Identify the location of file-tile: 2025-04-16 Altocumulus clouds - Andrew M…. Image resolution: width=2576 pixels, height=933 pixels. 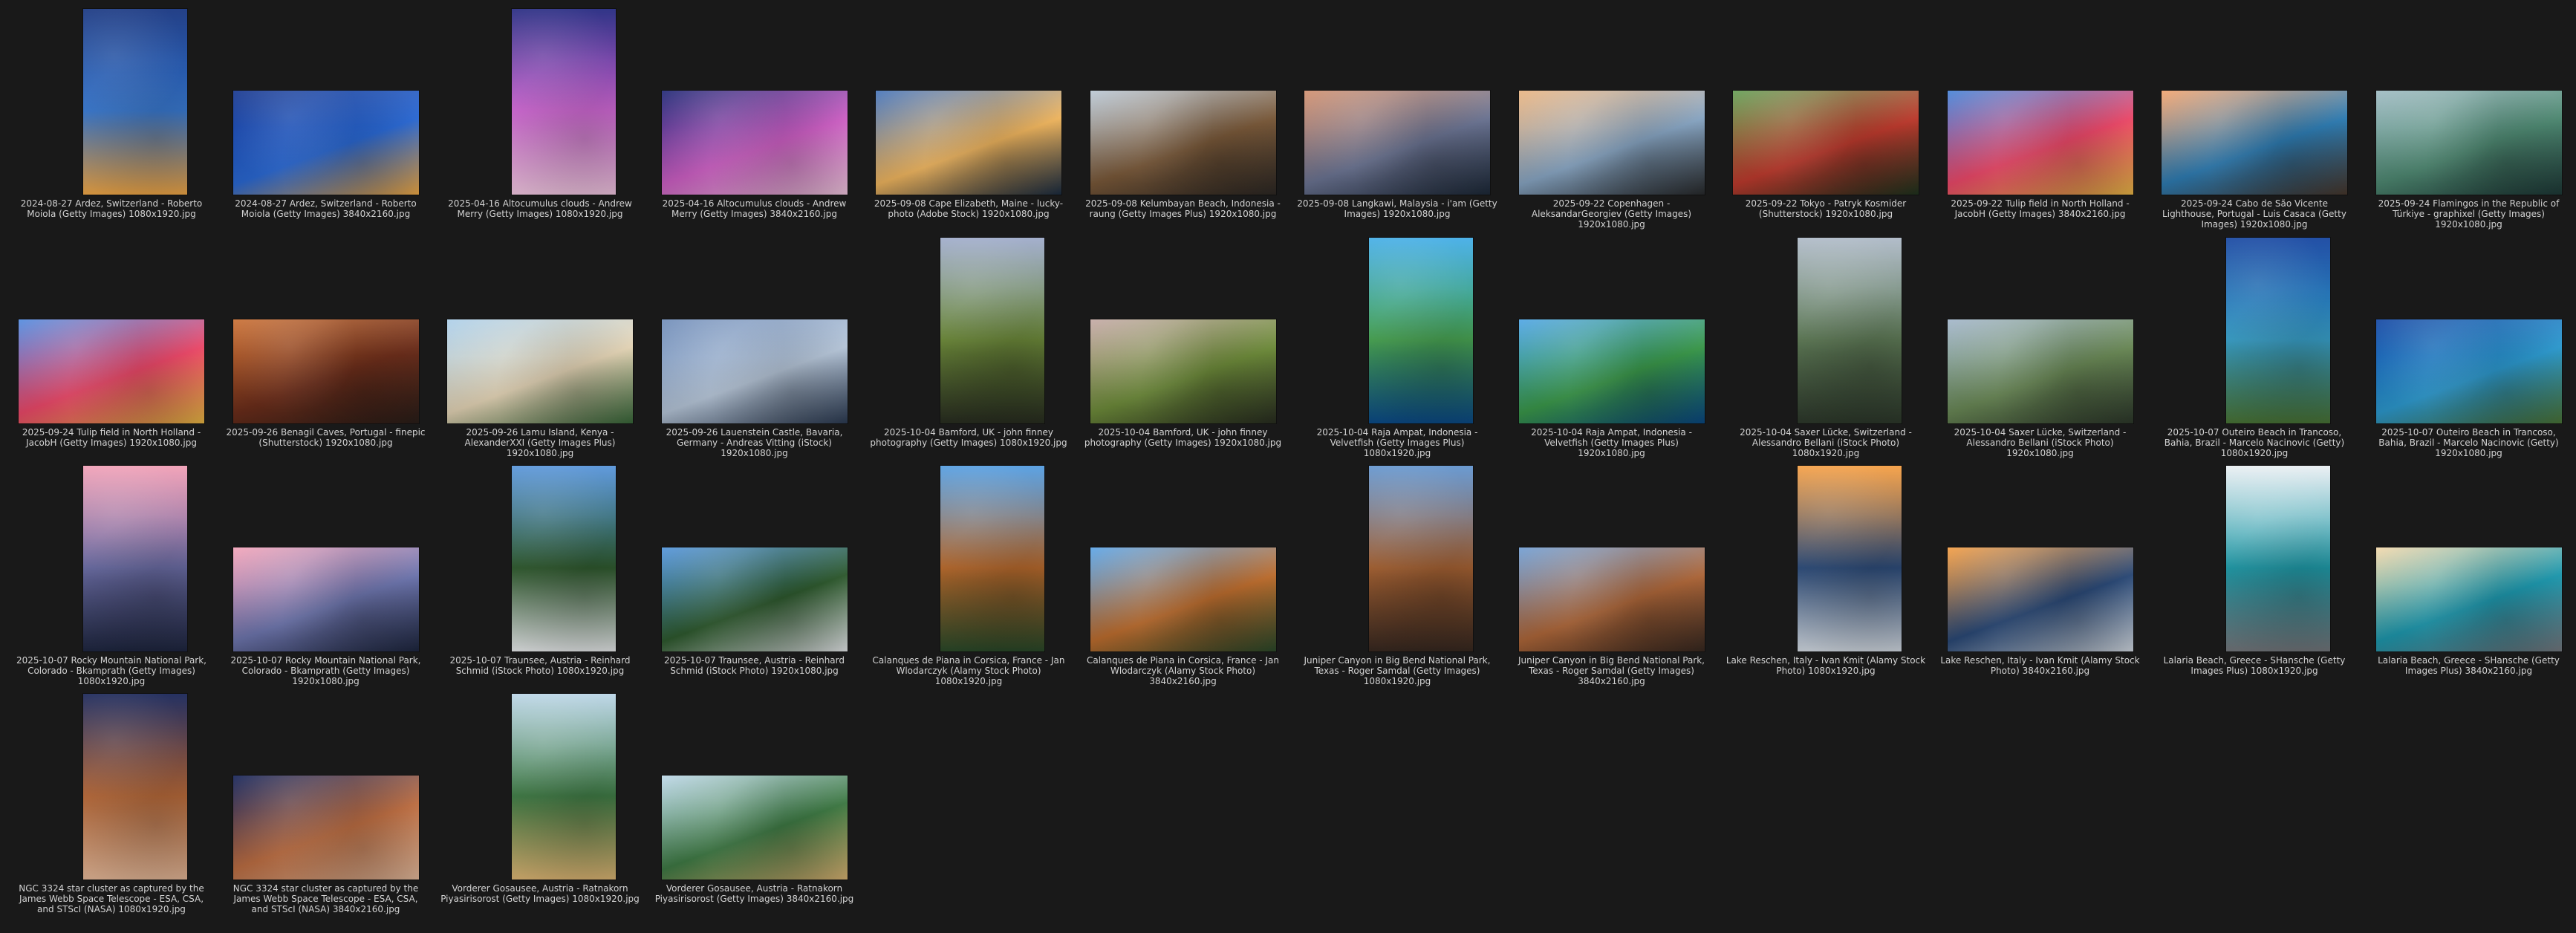
(755, 118).